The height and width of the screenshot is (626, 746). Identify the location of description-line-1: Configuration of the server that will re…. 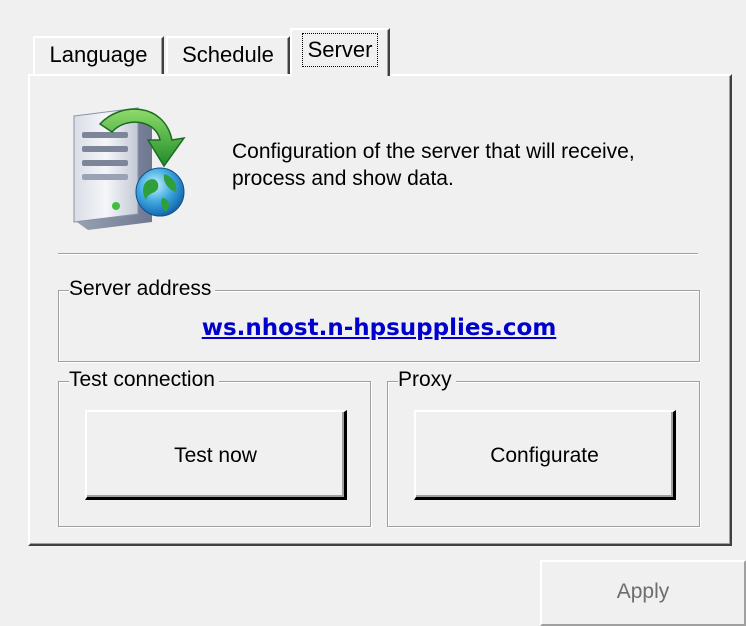
(433, 151).